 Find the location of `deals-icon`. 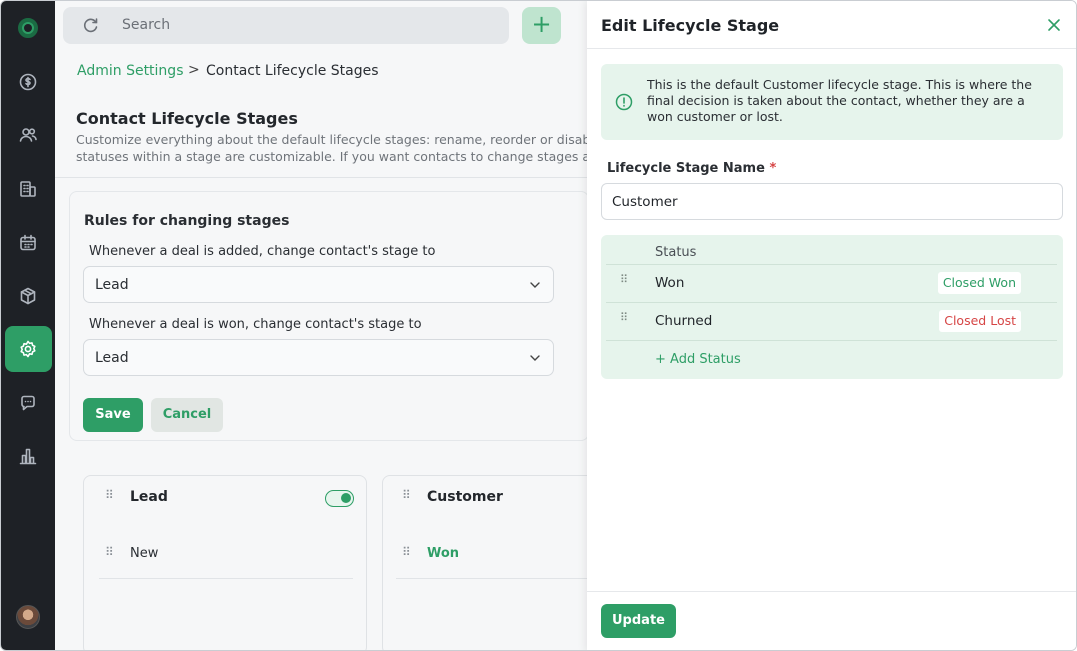

deals-icon is located at coordinates (28, 82).